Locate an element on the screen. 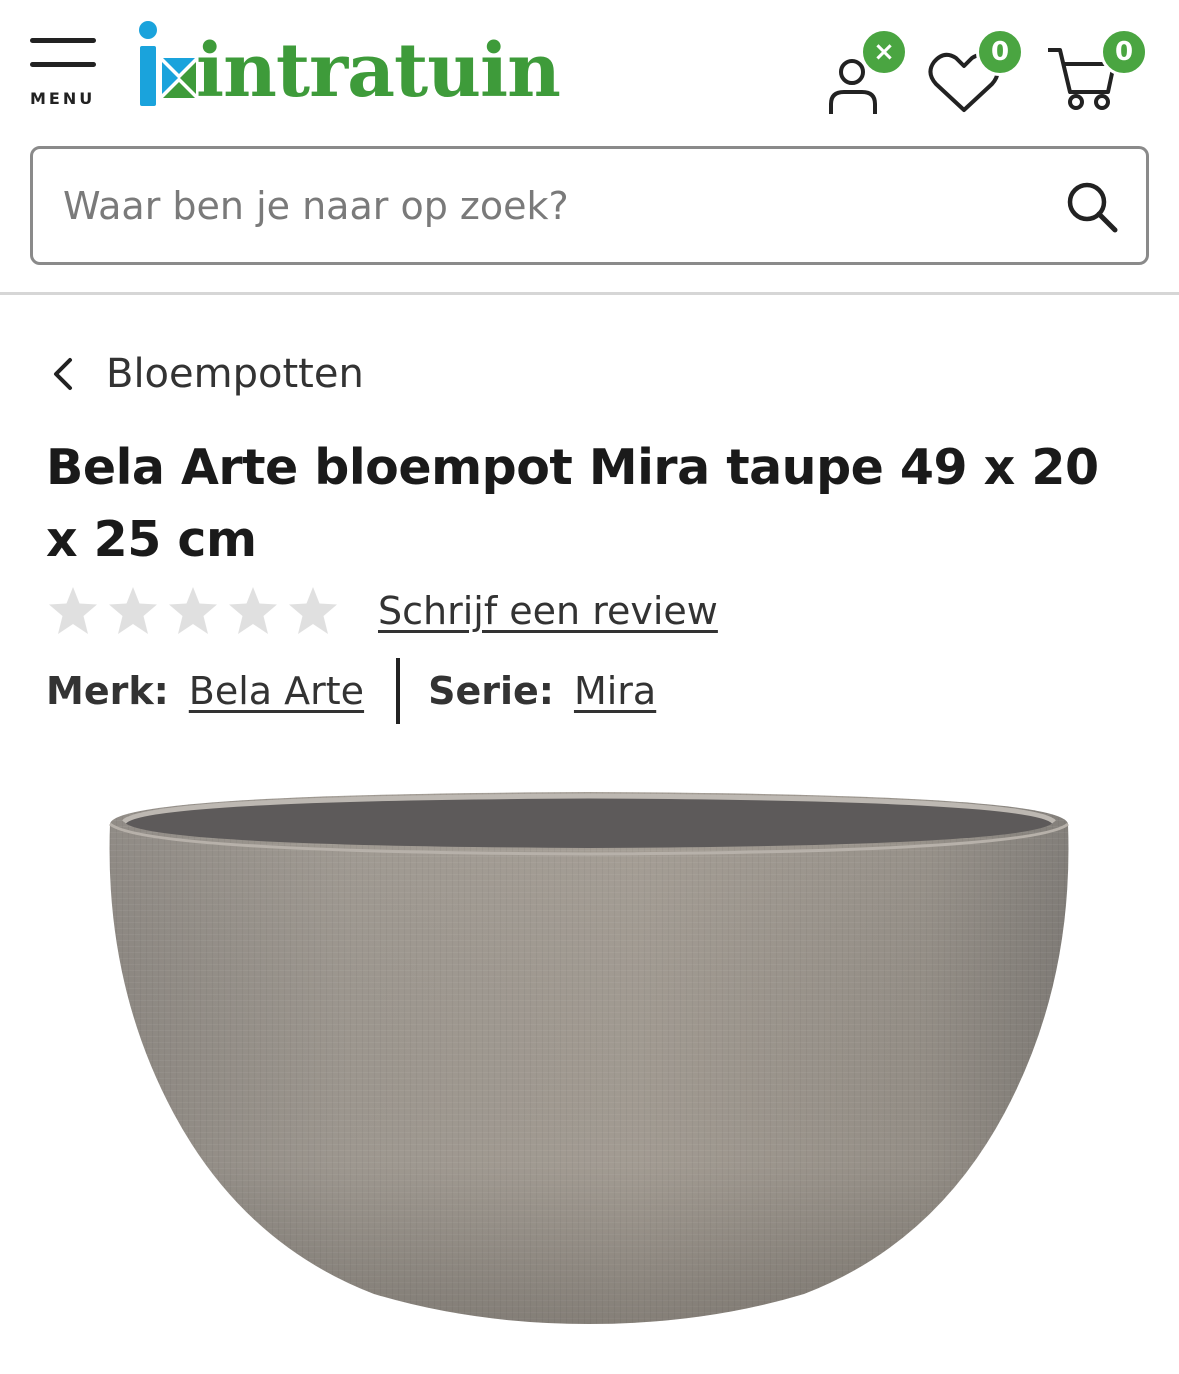 This screenshot has height=1374, width=1179. product-meta: Merk: Bela Arte Serie: Mira is located at coordinates (351, 691).